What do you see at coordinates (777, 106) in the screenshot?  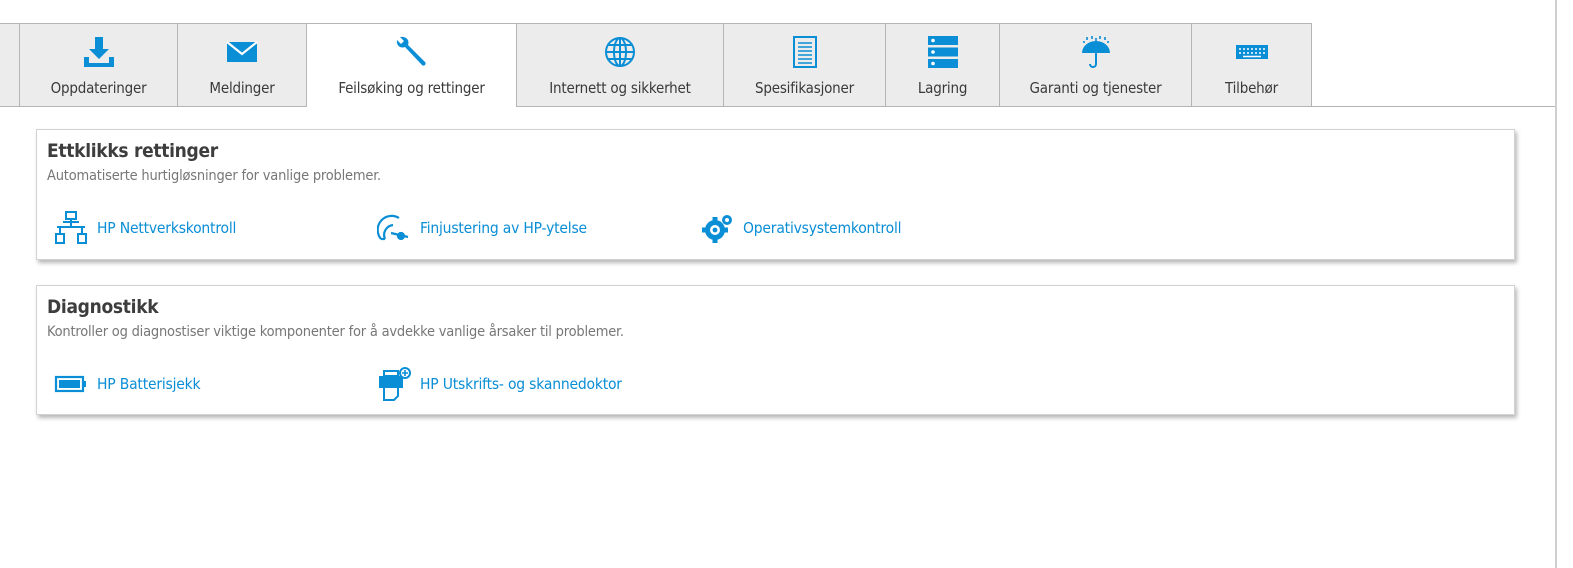 I see `tab-bar-bottom-border` at bounding box center [777, 106].